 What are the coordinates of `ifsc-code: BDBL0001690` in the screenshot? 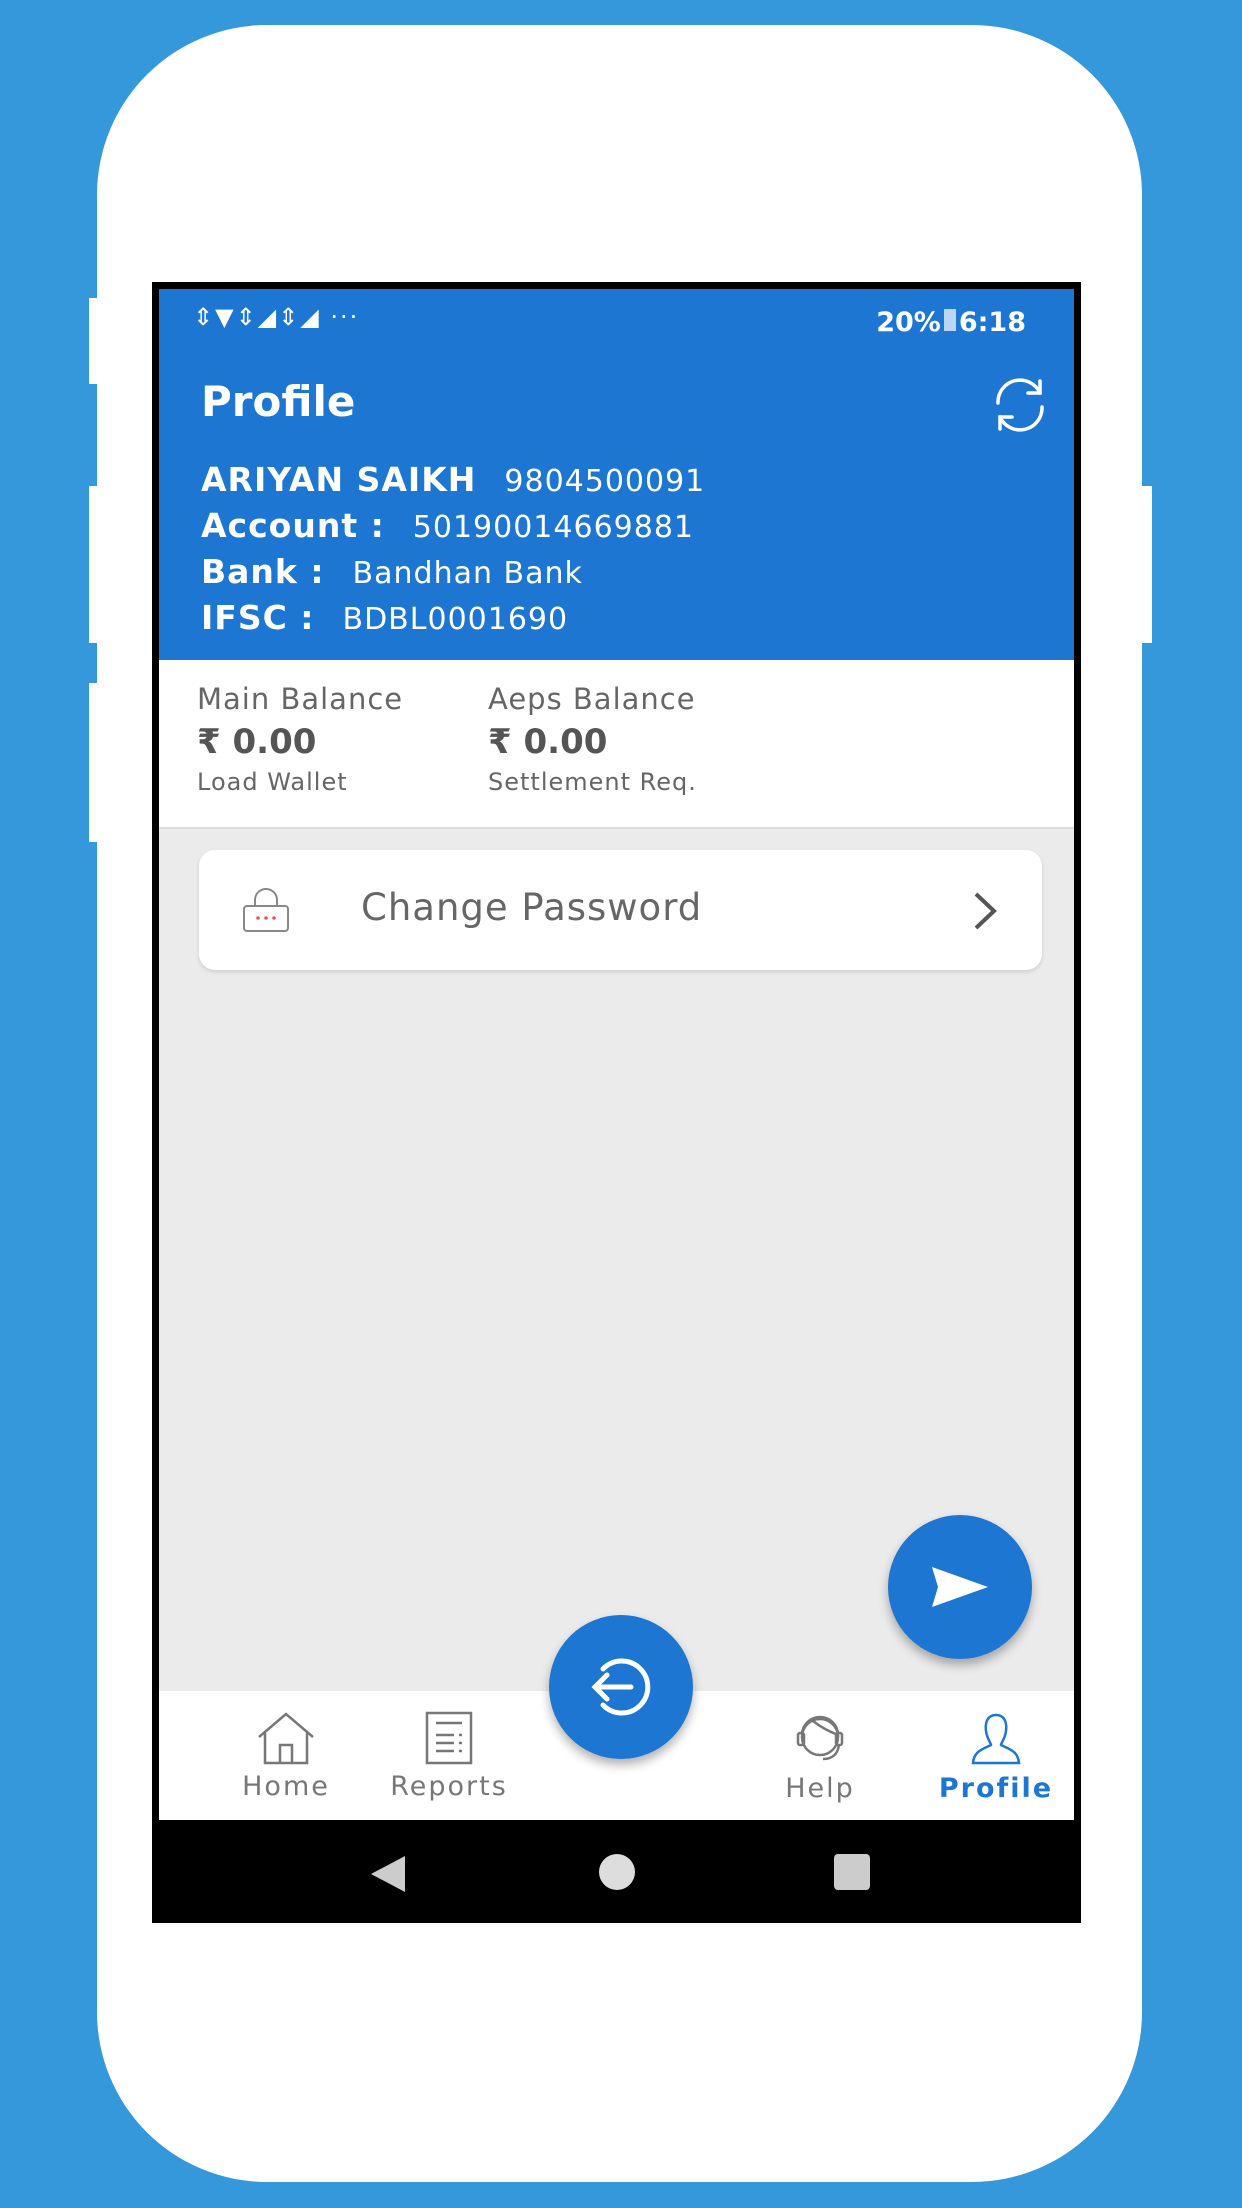 It's located at (455, 619).